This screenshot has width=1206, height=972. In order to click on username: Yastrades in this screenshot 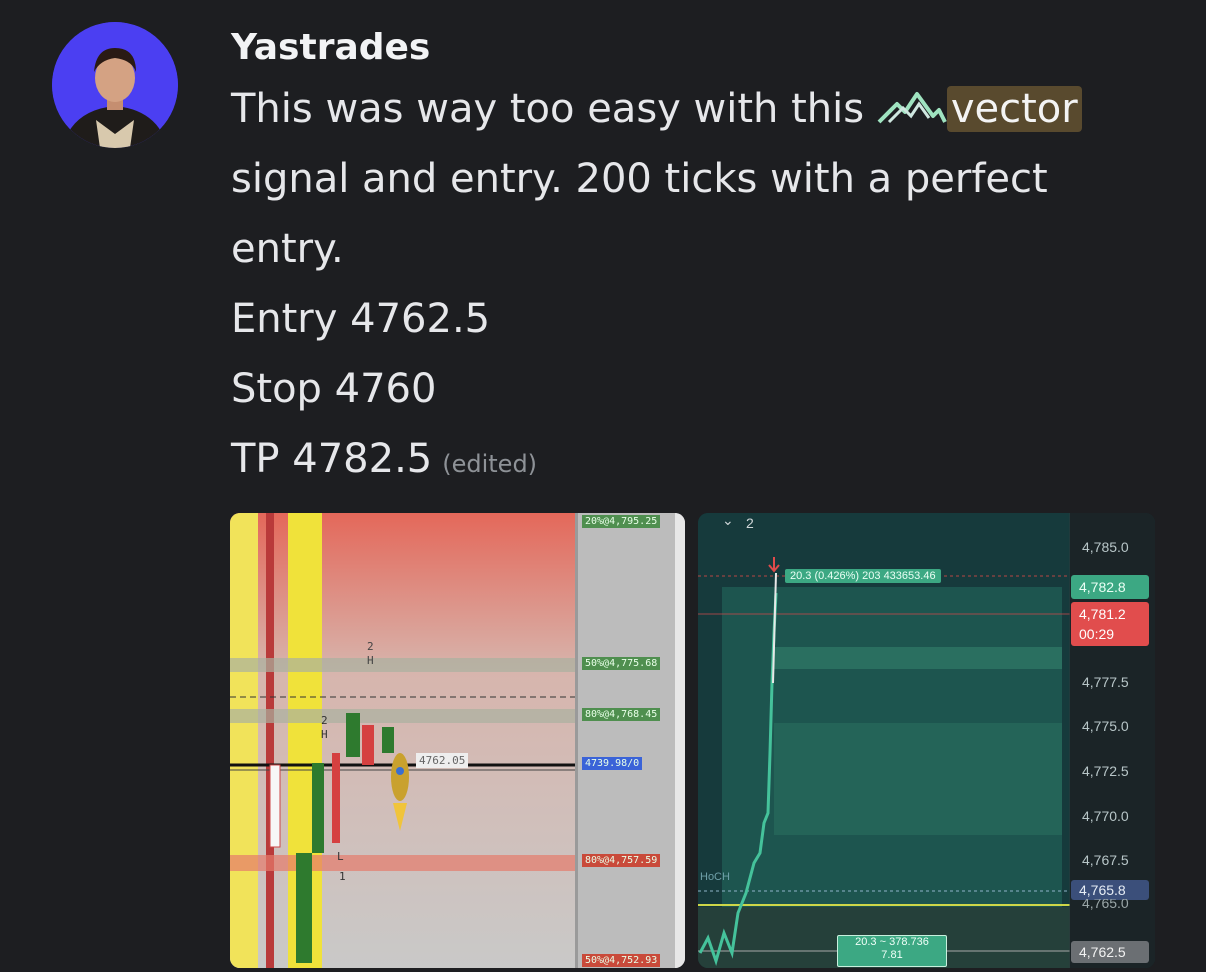, I will do `click(703, 48)`.